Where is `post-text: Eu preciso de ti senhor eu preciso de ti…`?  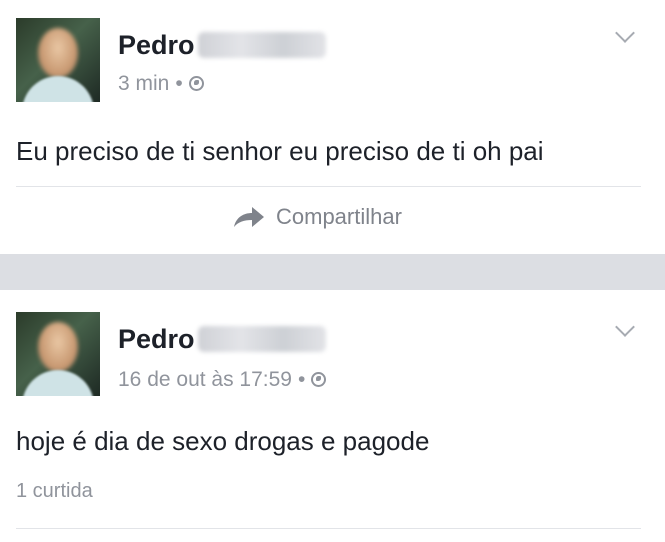 post-text: Eu preciso de ti senhor eu preciso de ti… is located at coordinates (280, 151).